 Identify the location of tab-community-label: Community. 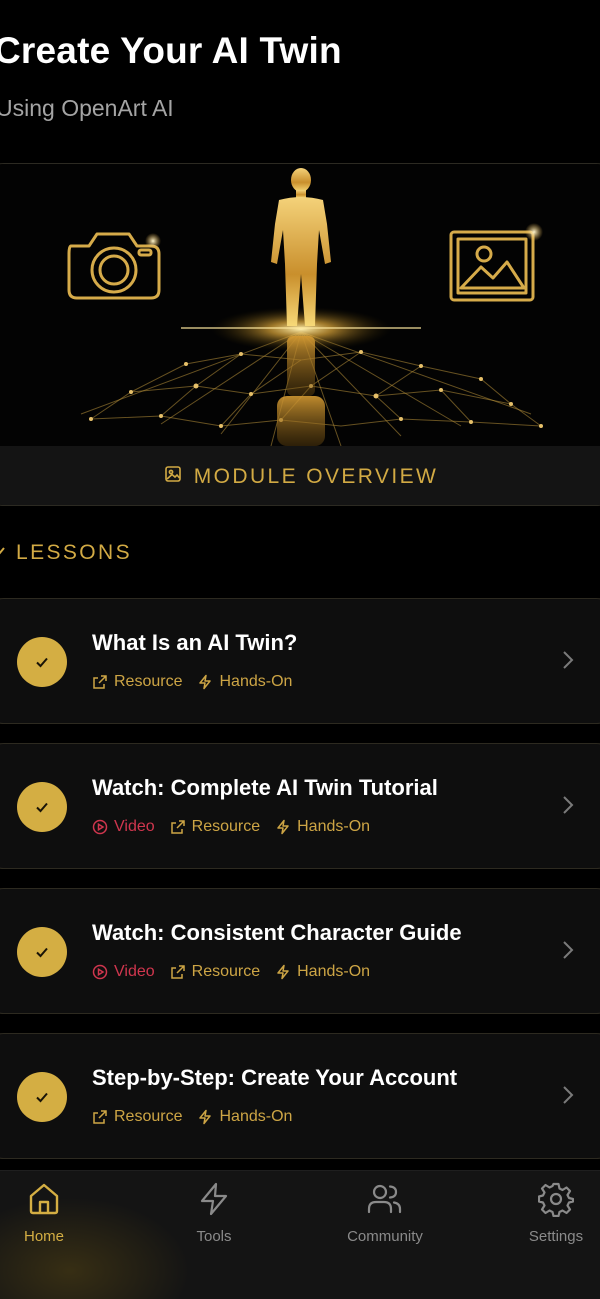
(385, 1236).